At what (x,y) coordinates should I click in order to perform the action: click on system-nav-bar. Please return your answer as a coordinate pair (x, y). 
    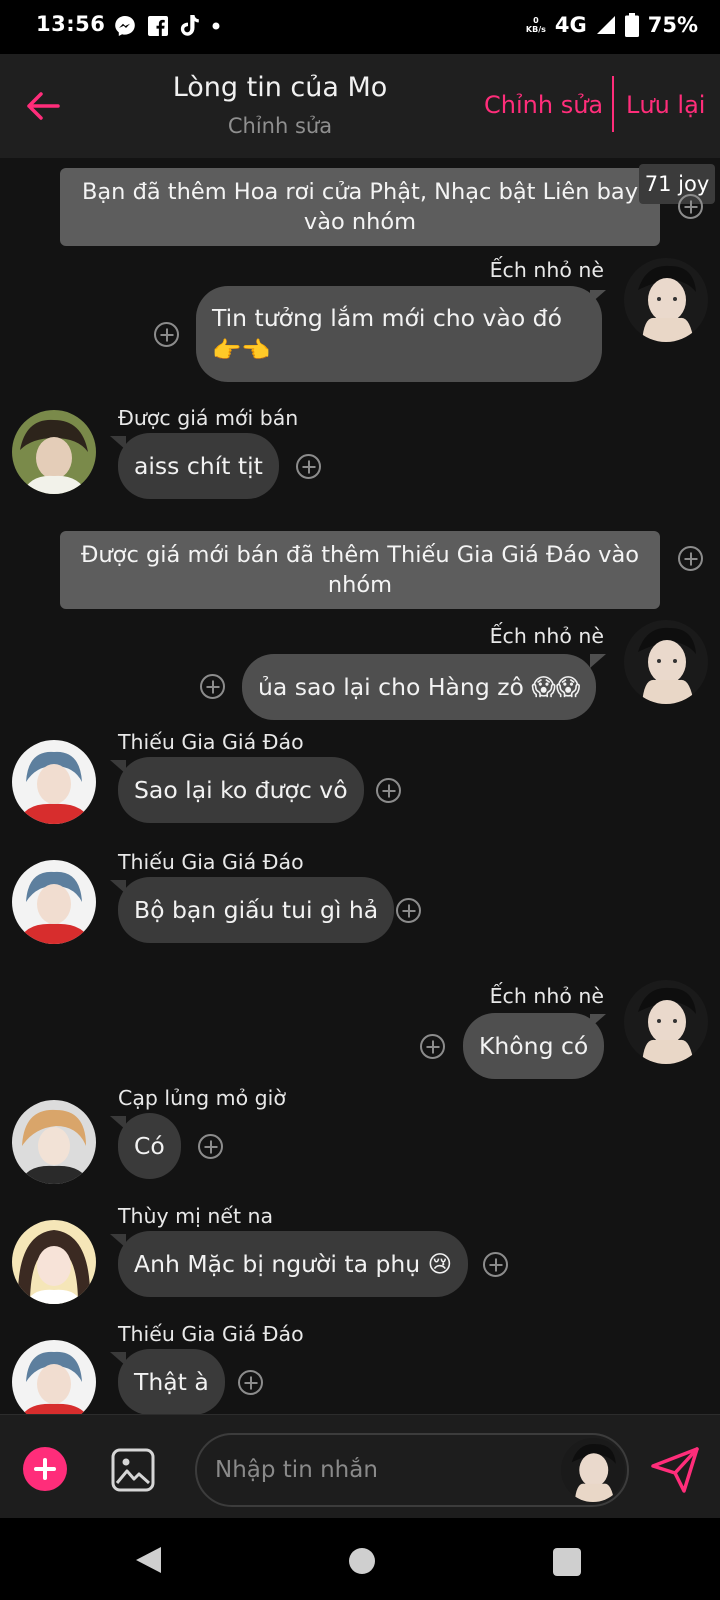
    Looking at the image, I should click on (360, 1559).